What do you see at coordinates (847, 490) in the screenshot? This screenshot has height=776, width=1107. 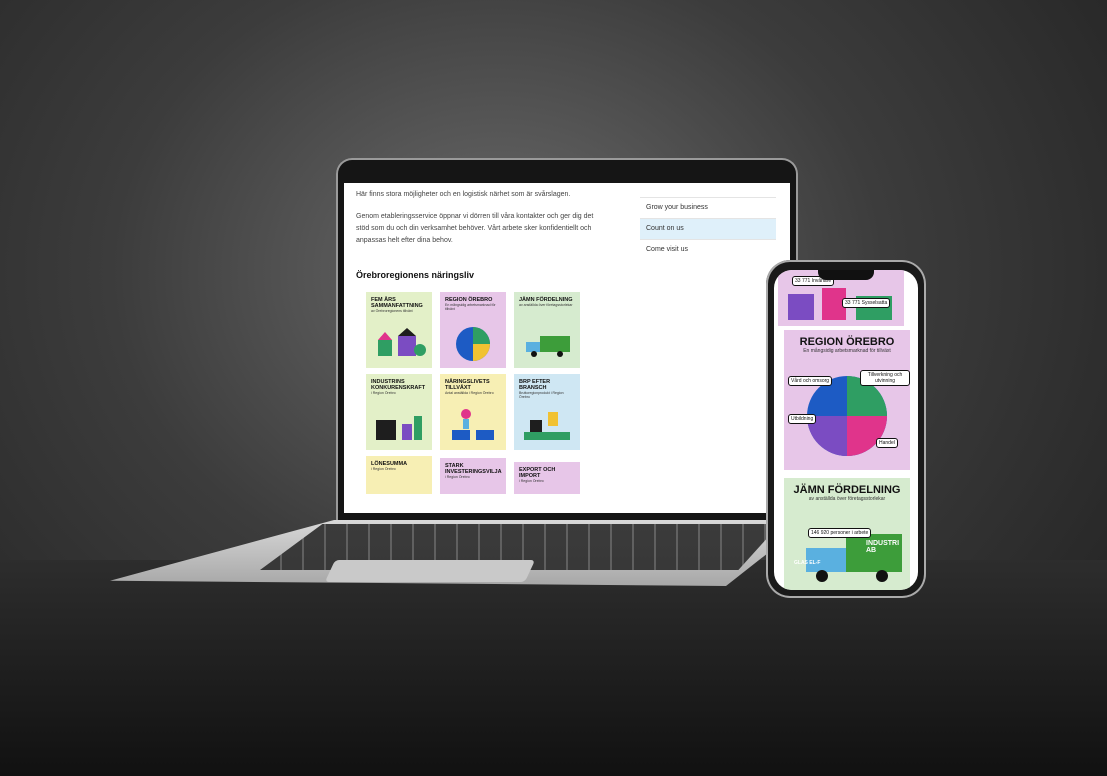 I see `phone-fordelning-title: JÄMN FÖRDELNING` at bounding box center [847, 490].